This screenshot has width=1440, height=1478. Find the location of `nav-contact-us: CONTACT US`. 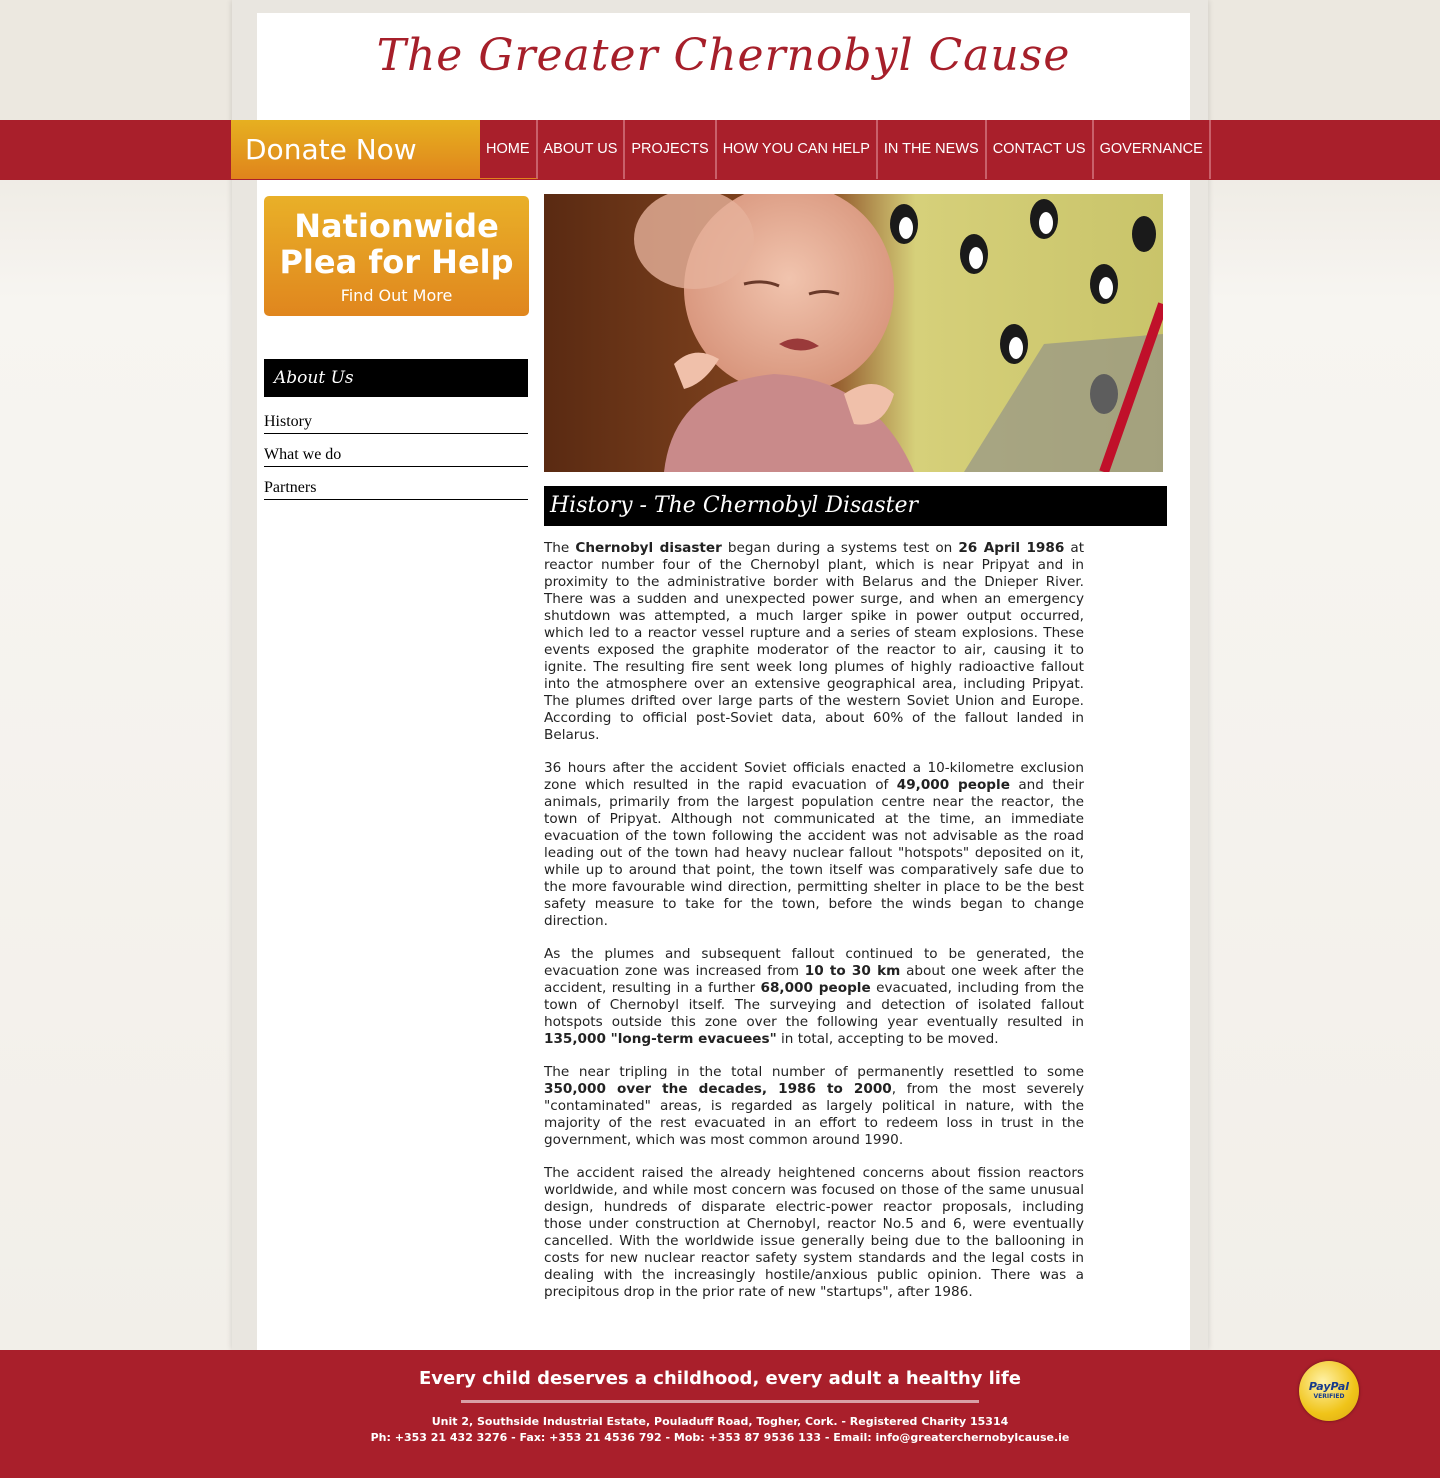

nav-contact-us: CONTACT US is located at coordinates (1040, 149).